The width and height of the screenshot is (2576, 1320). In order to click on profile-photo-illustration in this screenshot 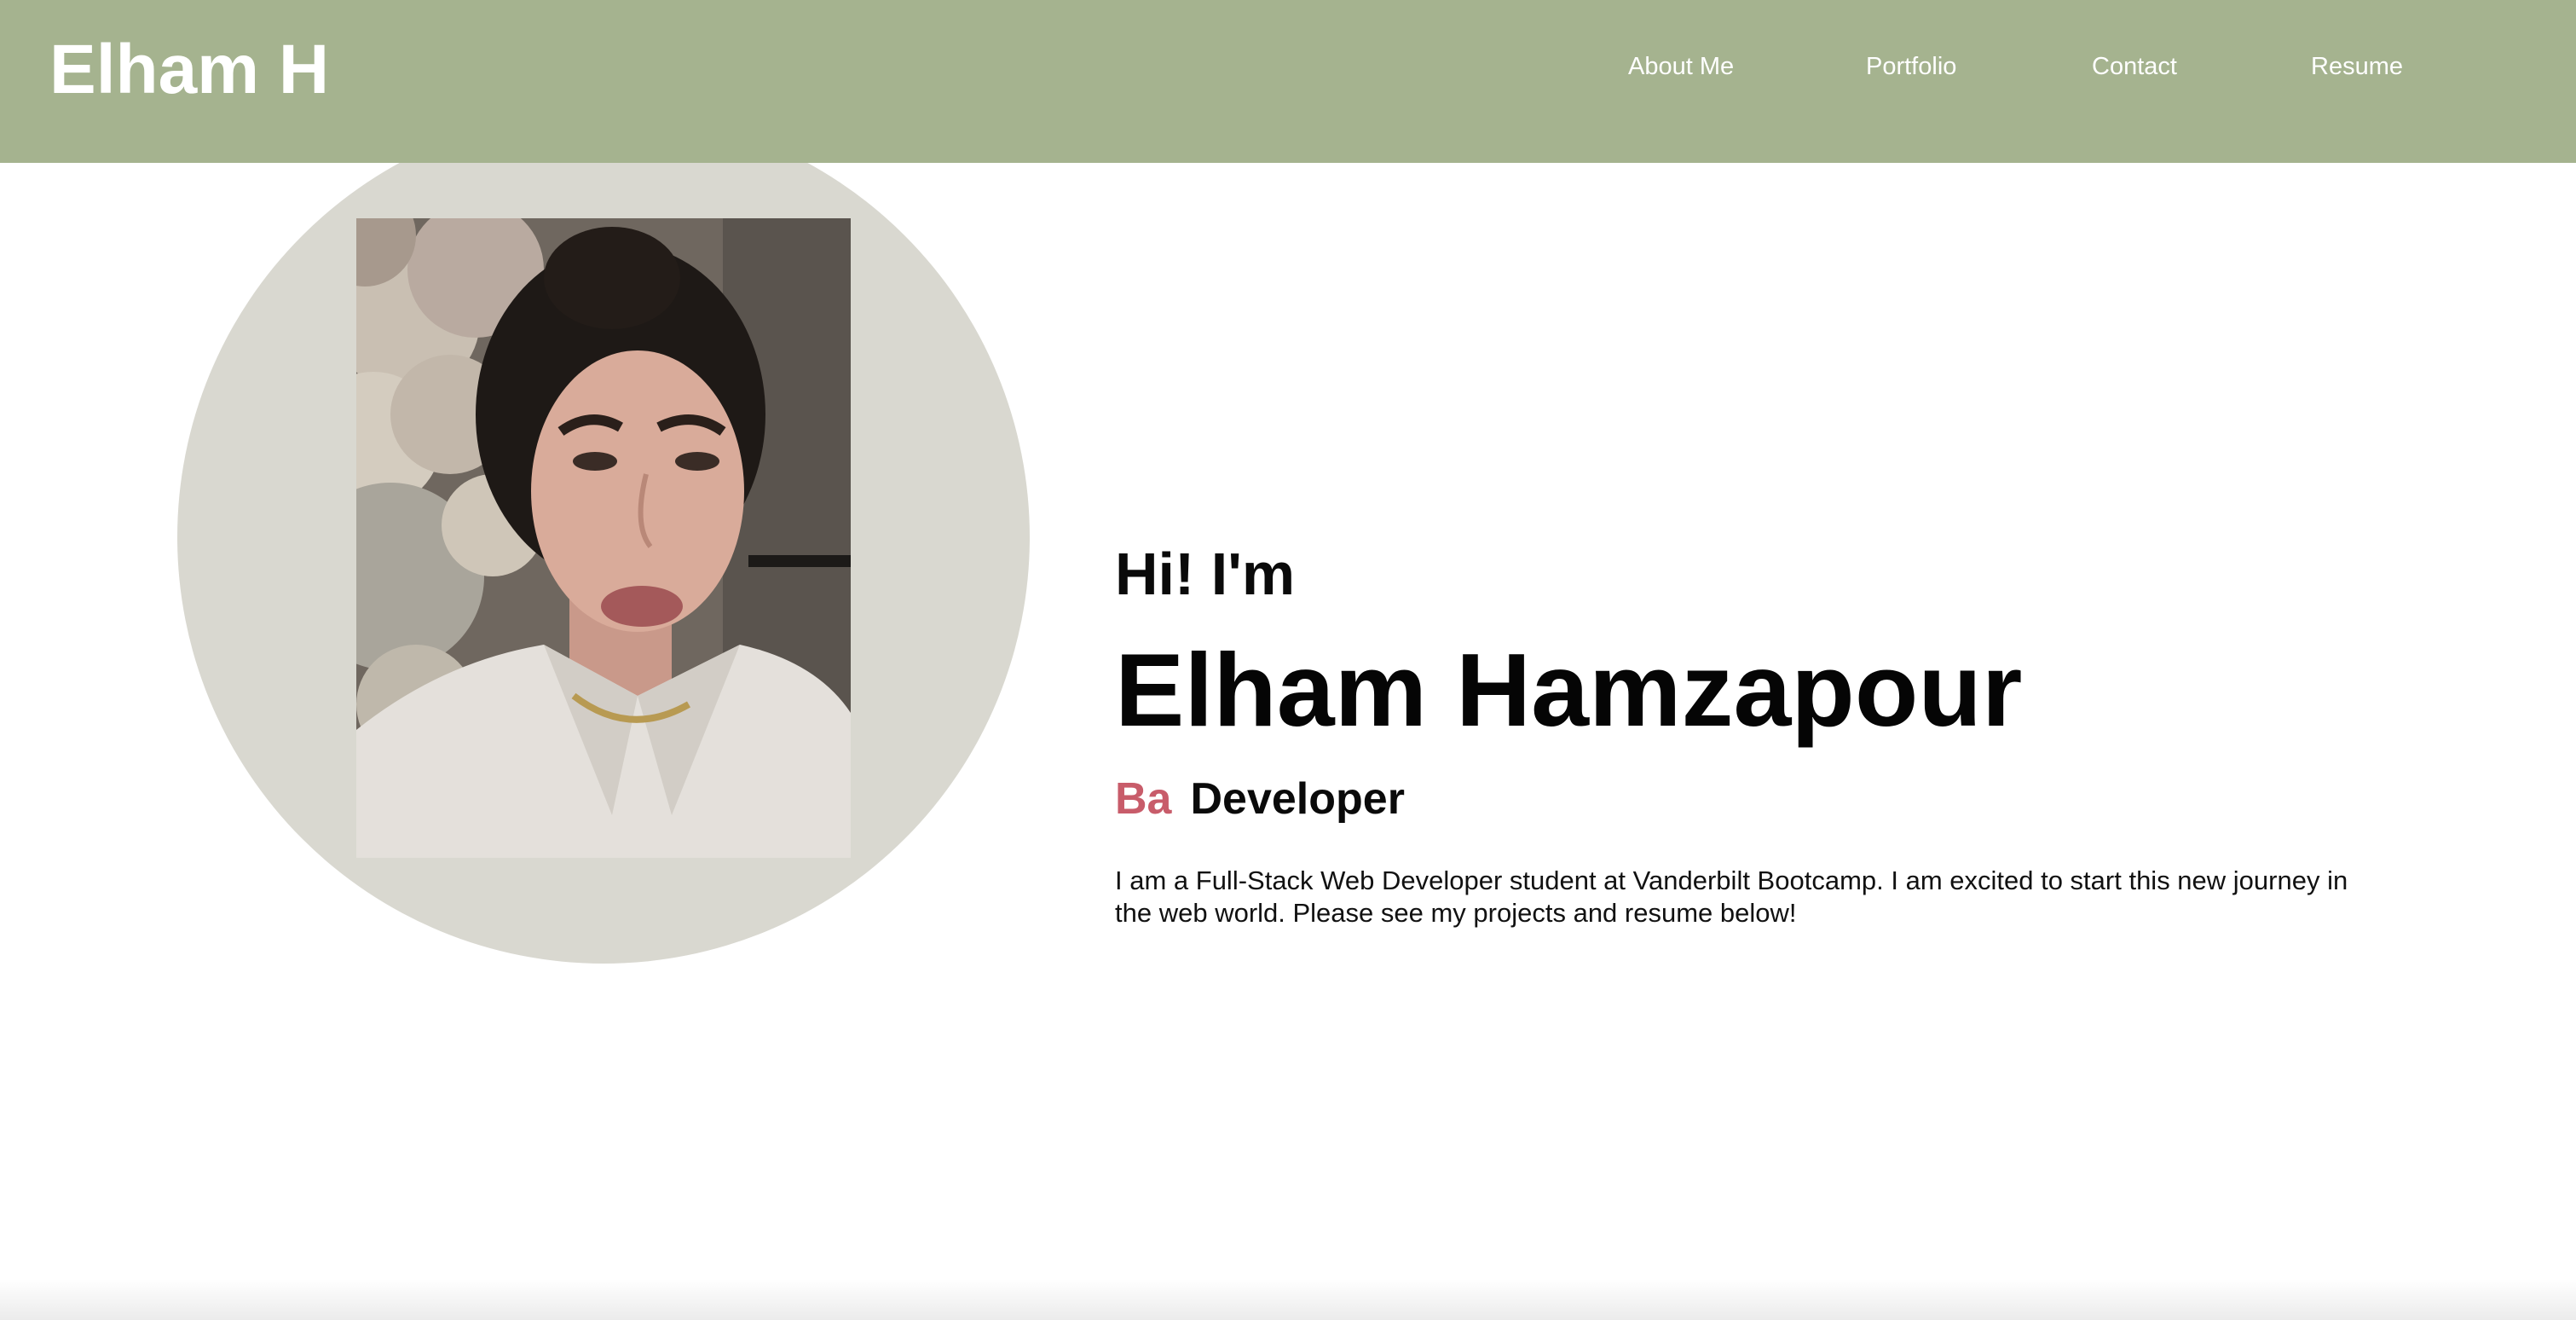, I will do `click(603, 538)`.